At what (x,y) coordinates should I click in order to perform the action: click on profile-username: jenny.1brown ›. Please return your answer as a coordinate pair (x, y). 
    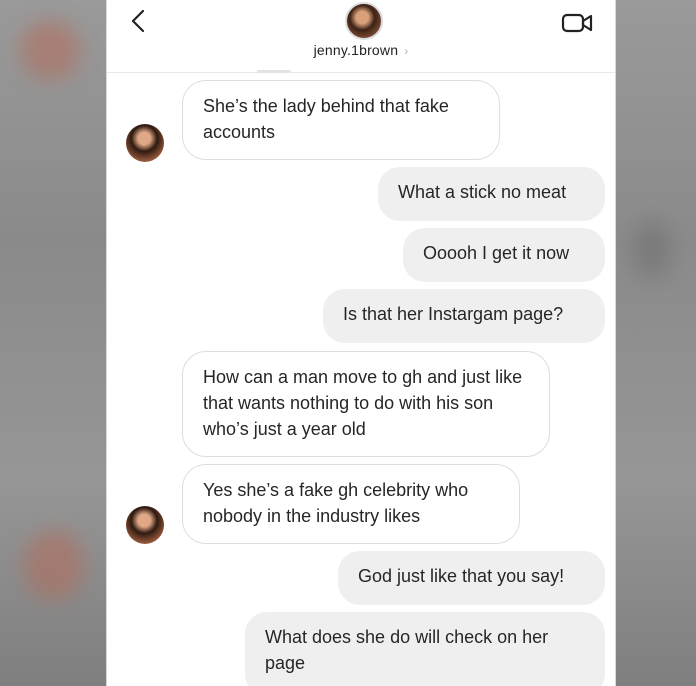
    Looking at the image, I should click on (361, 50).